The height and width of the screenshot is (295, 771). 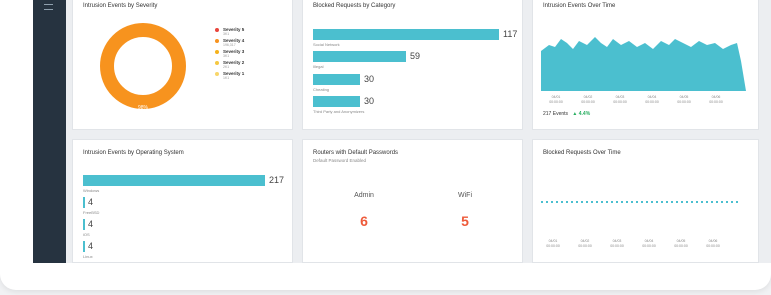 I want to click on event-delta: ▲ 4.4%, so click(x=581, y=114).